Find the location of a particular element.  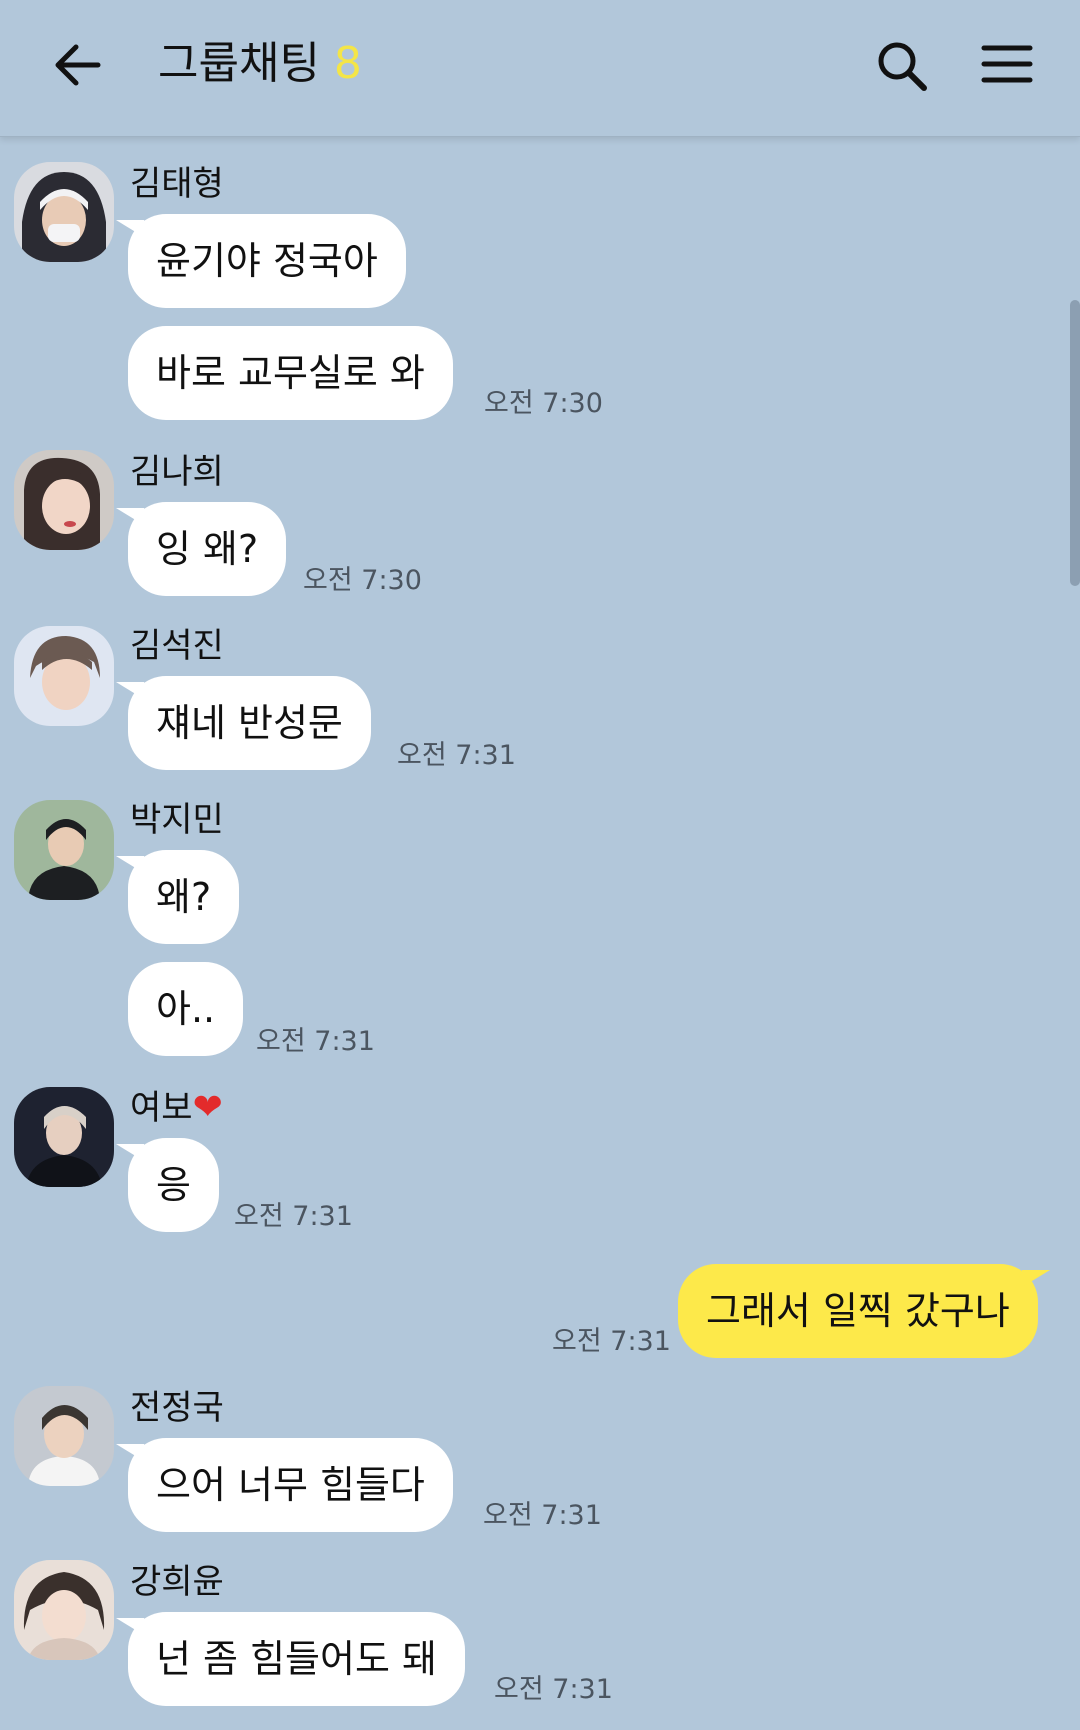

chat-room-name: 그룹채팅 is located at coordinates (239, 63).